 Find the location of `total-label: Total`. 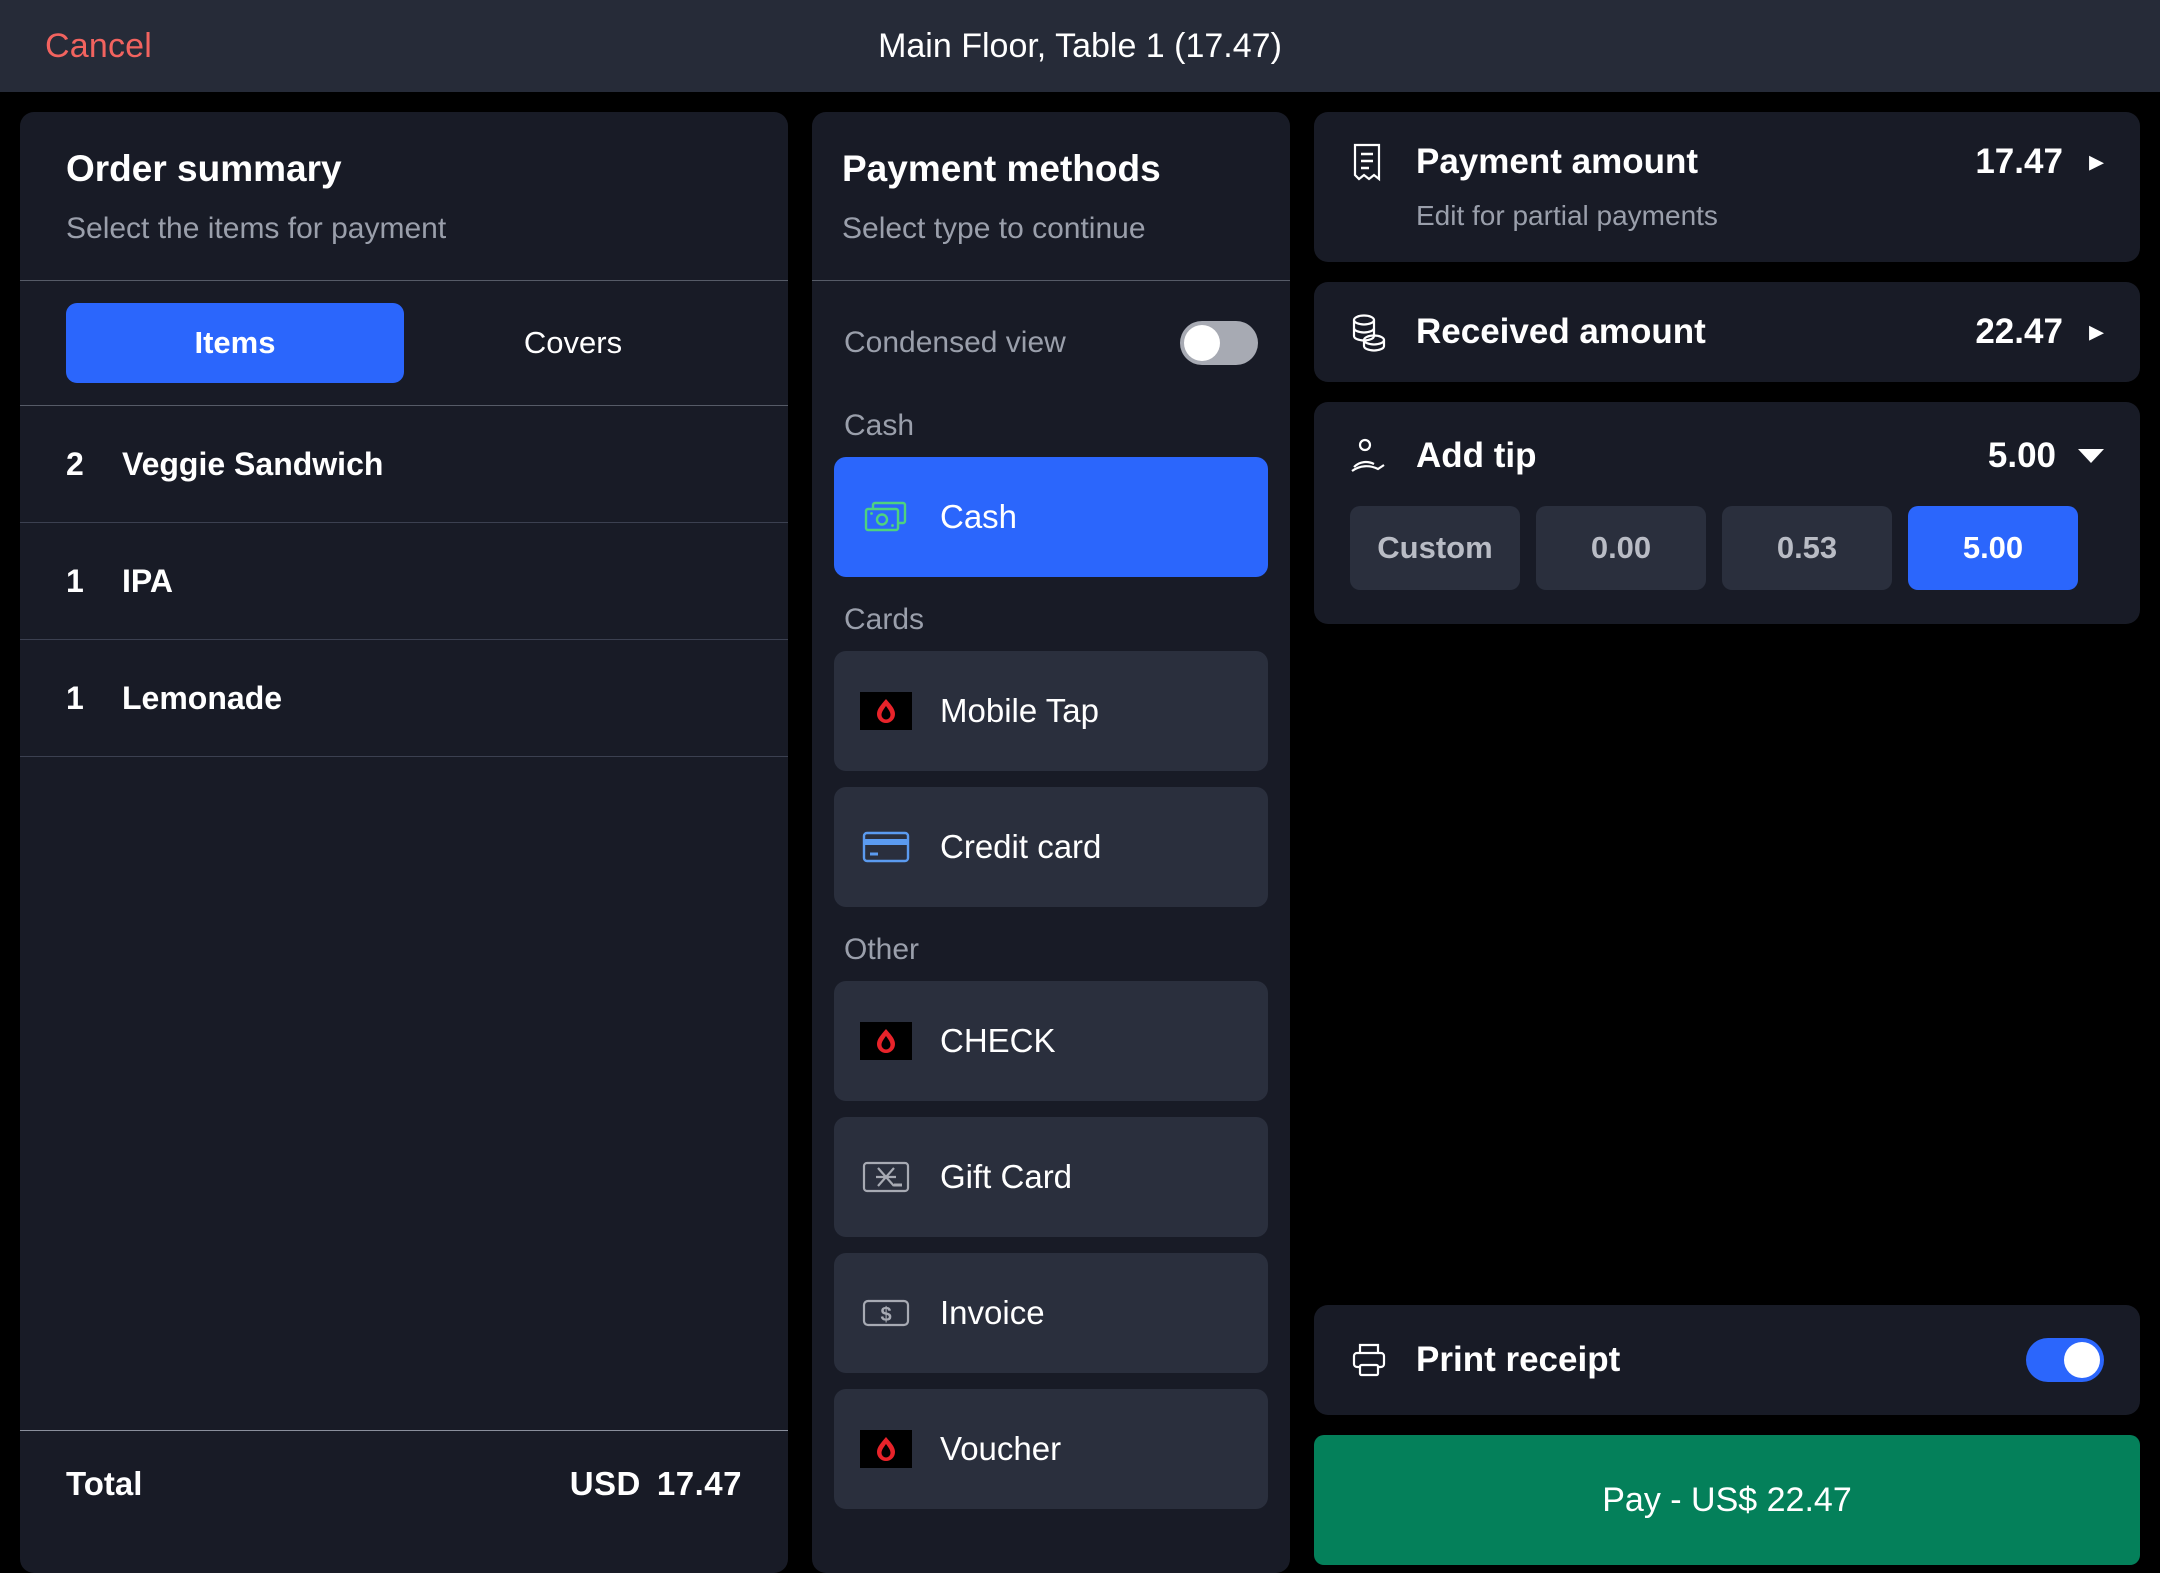

total-label: Total is located at coordinates (104, 1483).